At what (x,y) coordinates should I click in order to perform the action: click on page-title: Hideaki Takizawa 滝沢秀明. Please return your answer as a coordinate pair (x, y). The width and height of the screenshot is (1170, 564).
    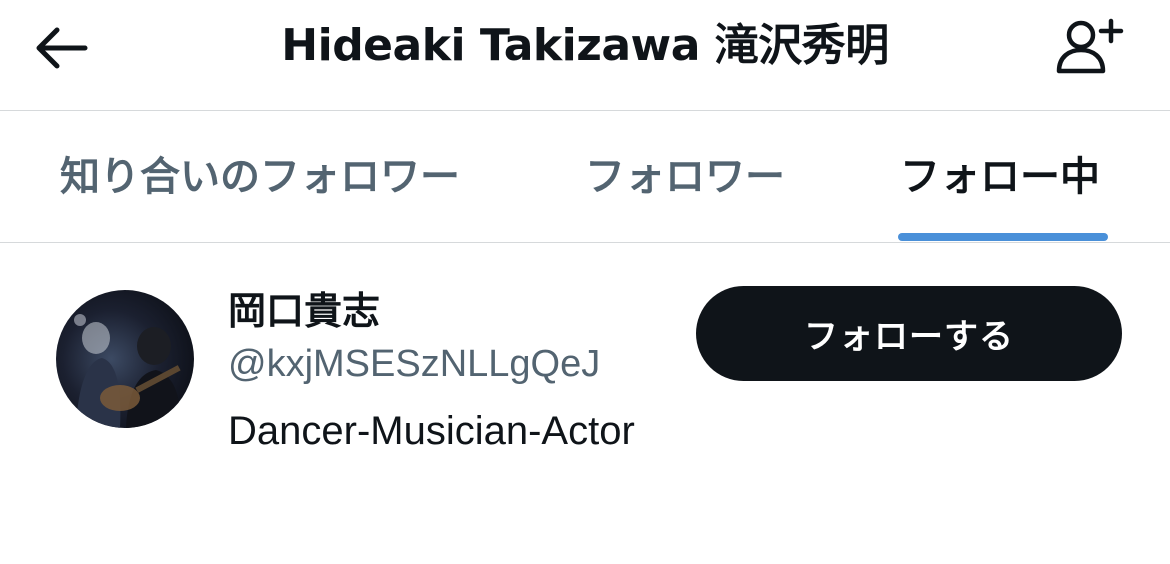
    Looking at the image, I should click on (585, 45).